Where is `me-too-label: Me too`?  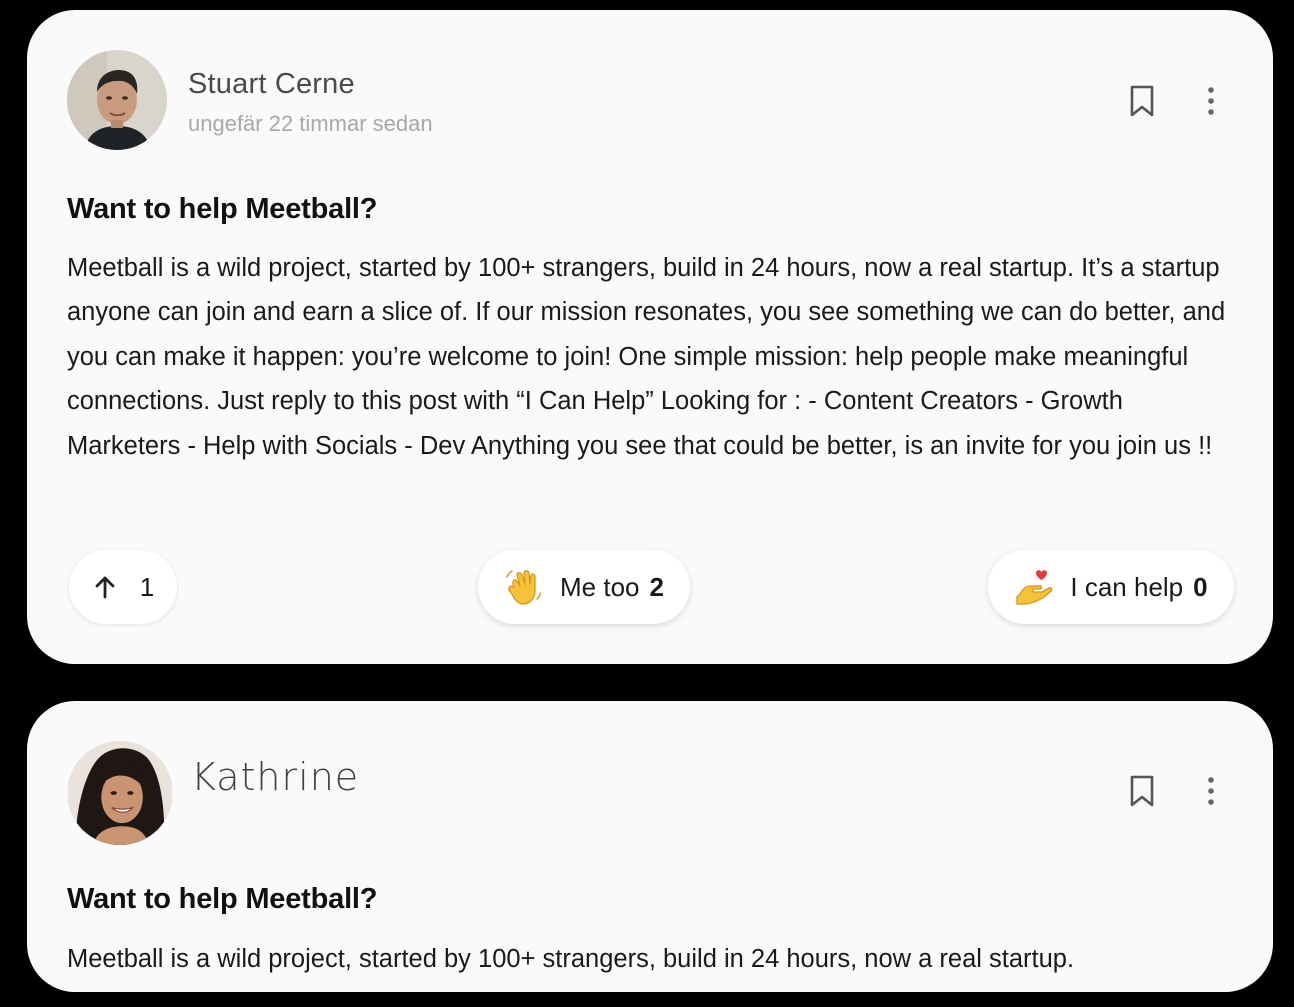
me-too-label: Me too is located at coordinates (600, 586).